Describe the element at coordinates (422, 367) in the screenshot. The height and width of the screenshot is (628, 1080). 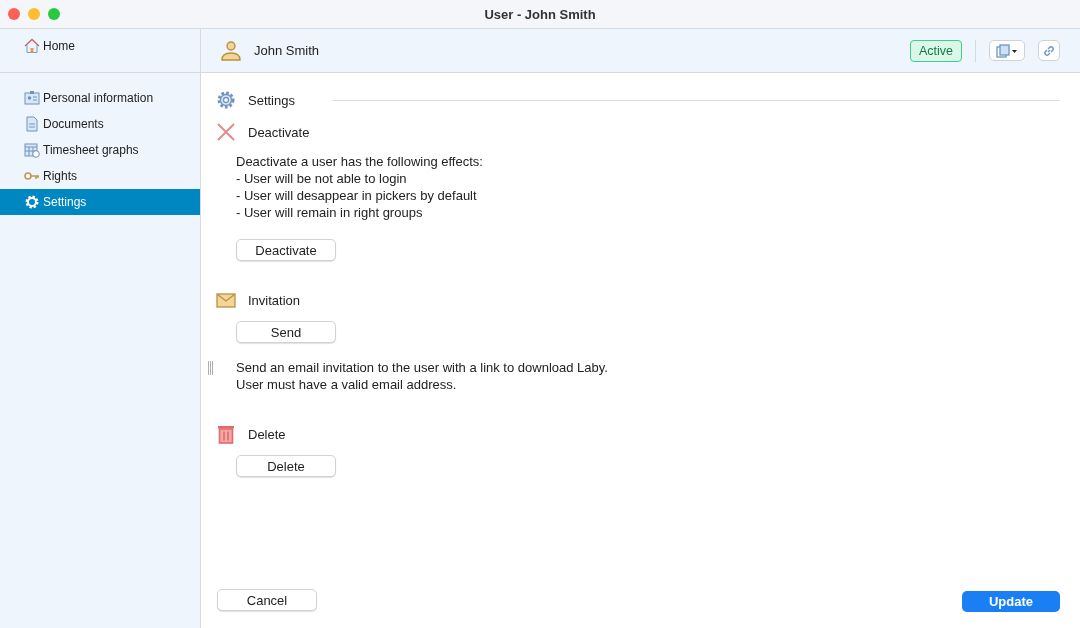
I see `description-text: Send an email invitation to the user with a link to download Laby.` at that location.